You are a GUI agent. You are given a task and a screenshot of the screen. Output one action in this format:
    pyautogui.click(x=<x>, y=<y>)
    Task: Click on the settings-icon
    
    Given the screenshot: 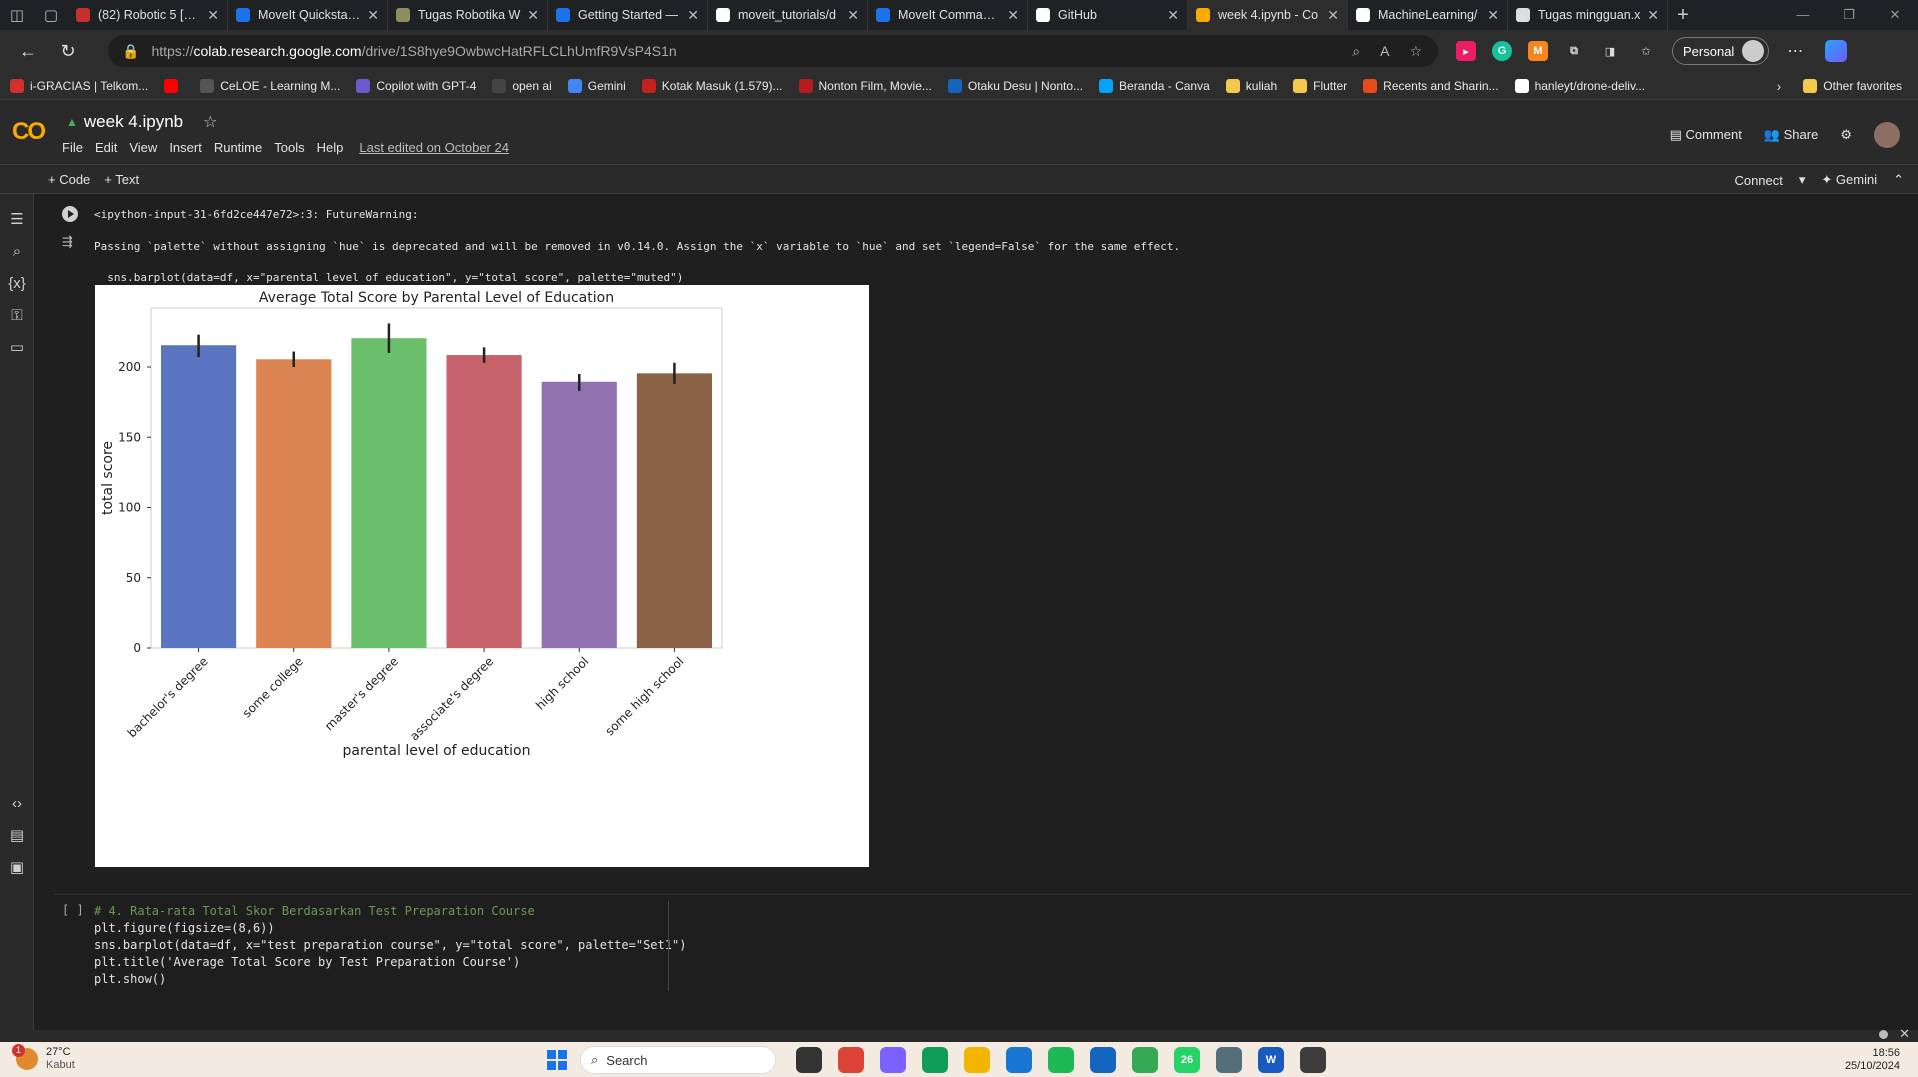 What is the action you would take?
    pyautogui.click(x=1229, y=1060)
    